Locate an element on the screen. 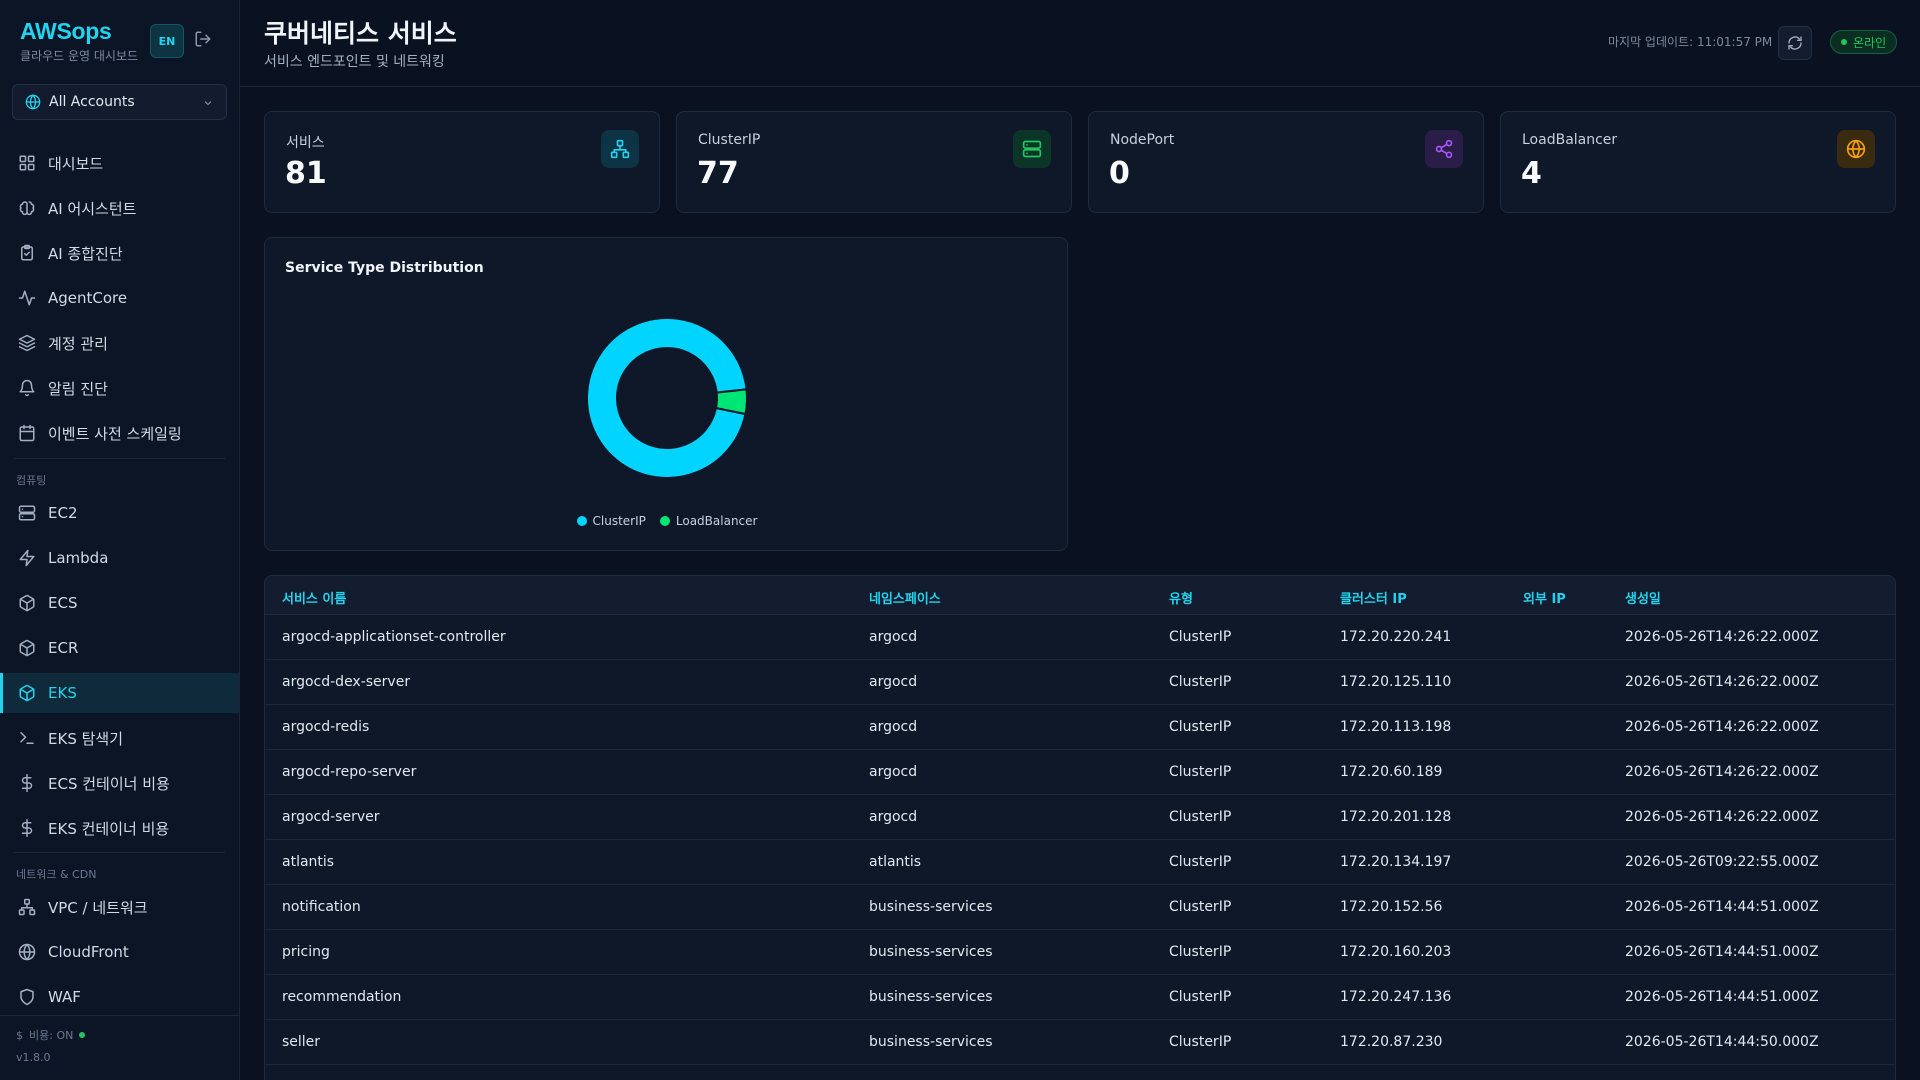  sidebar-item-agentcore: AgentCore is located at coordinates (119, 298).